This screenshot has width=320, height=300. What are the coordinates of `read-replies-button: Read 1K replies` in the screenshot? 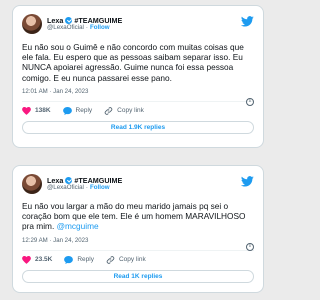 It's located at (138, 276).